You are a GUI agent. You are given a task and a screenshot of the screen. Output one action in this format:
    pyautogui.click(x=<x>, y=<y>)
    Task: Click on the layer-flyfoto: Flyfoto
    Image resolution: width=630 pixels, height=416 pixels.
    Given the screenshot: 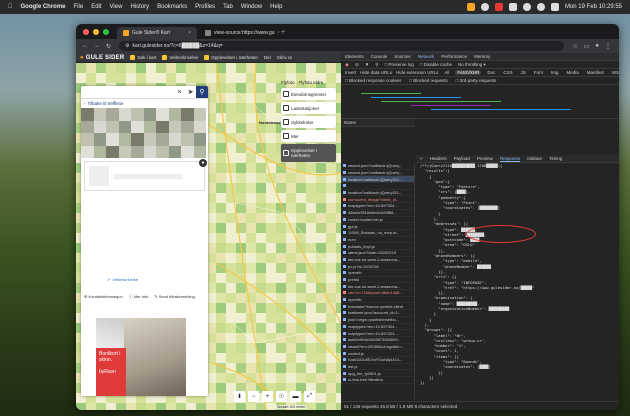 What is the action you would take?
    pyautogui.click(x=288, y=84)
    